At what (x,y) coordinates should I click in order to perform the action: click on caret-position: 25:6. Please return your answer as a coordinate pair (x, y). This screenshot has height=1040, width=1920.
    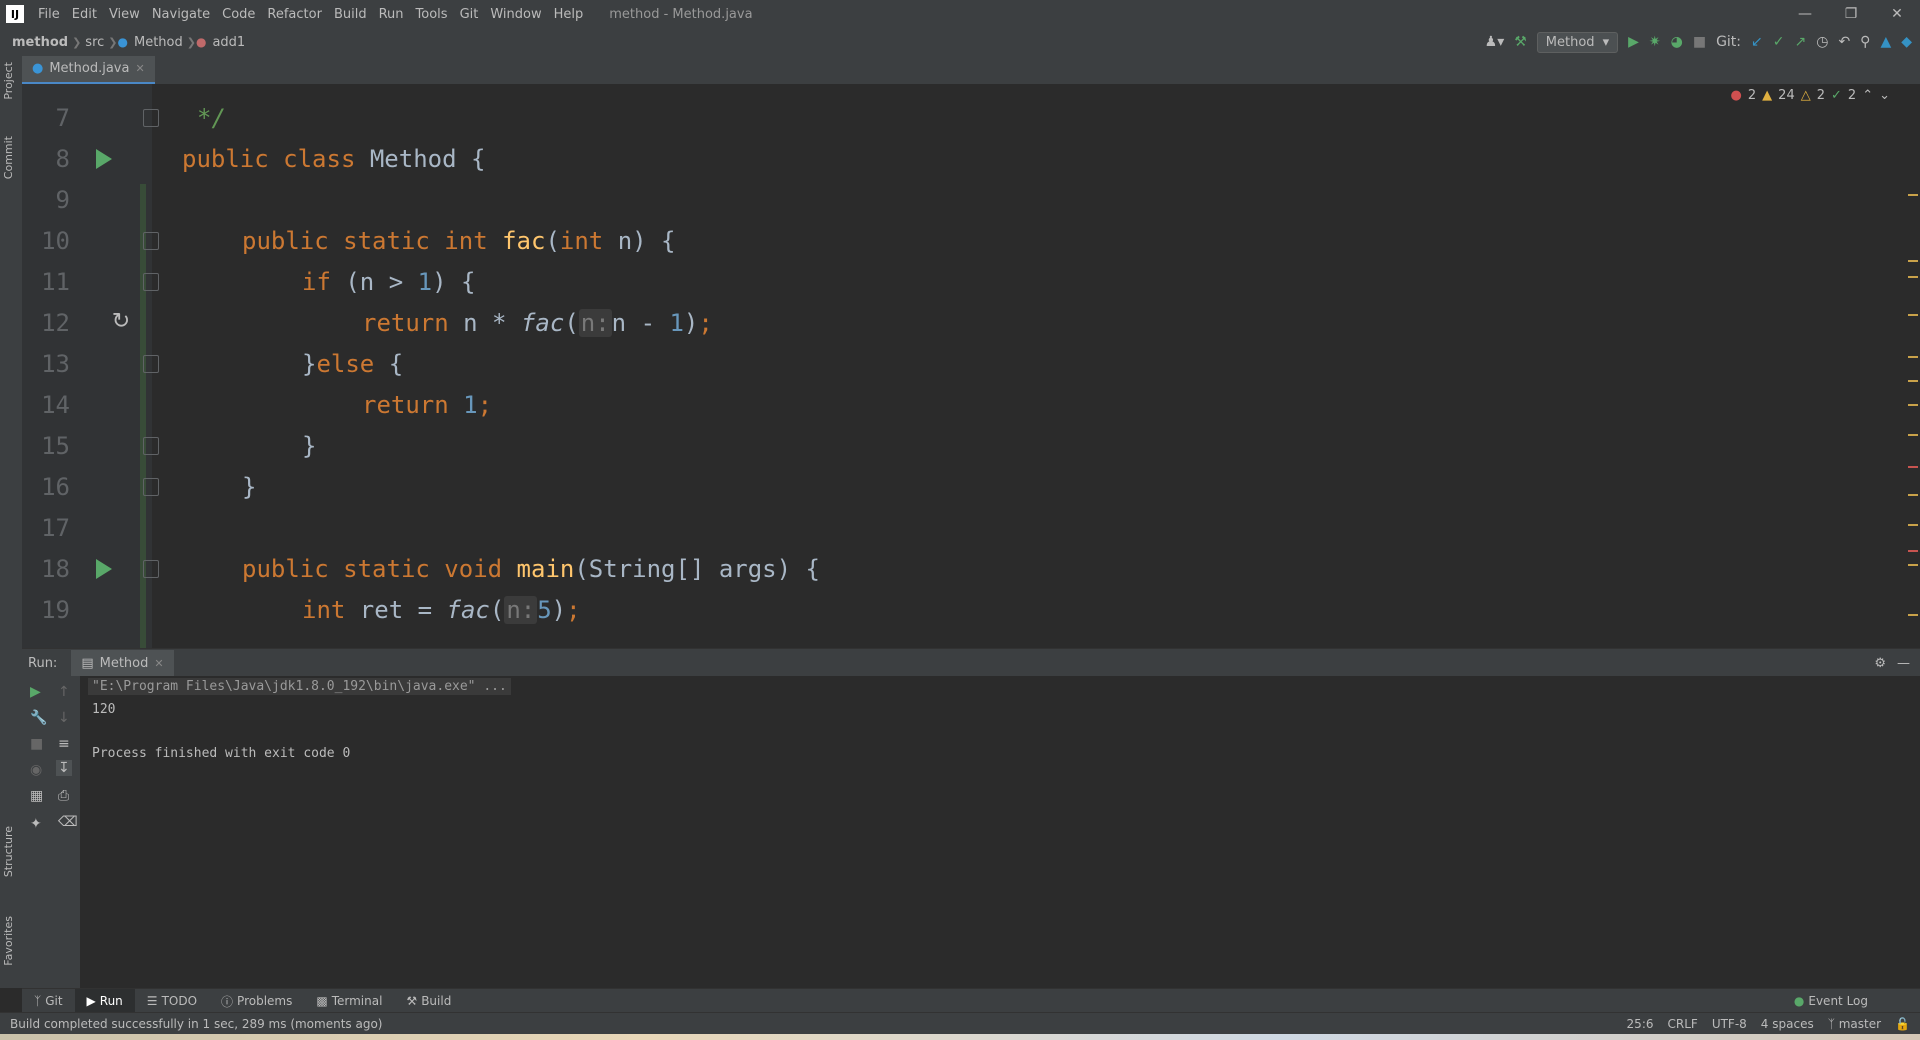
    Looking at the image, I should click on (1640, 1024).